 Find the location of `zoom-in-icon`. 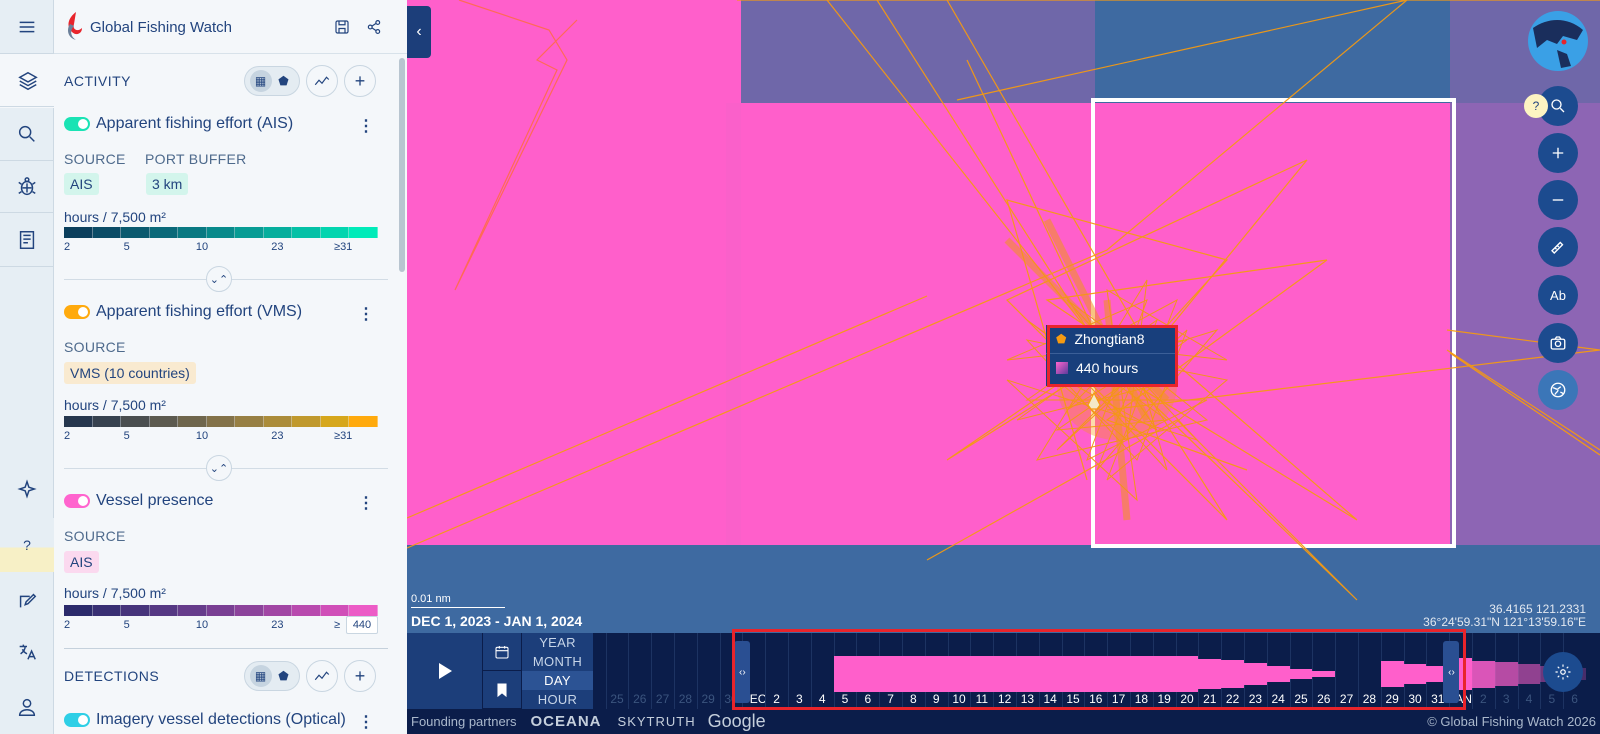

zoom-in-icon is located at coordinates (1558, 153).